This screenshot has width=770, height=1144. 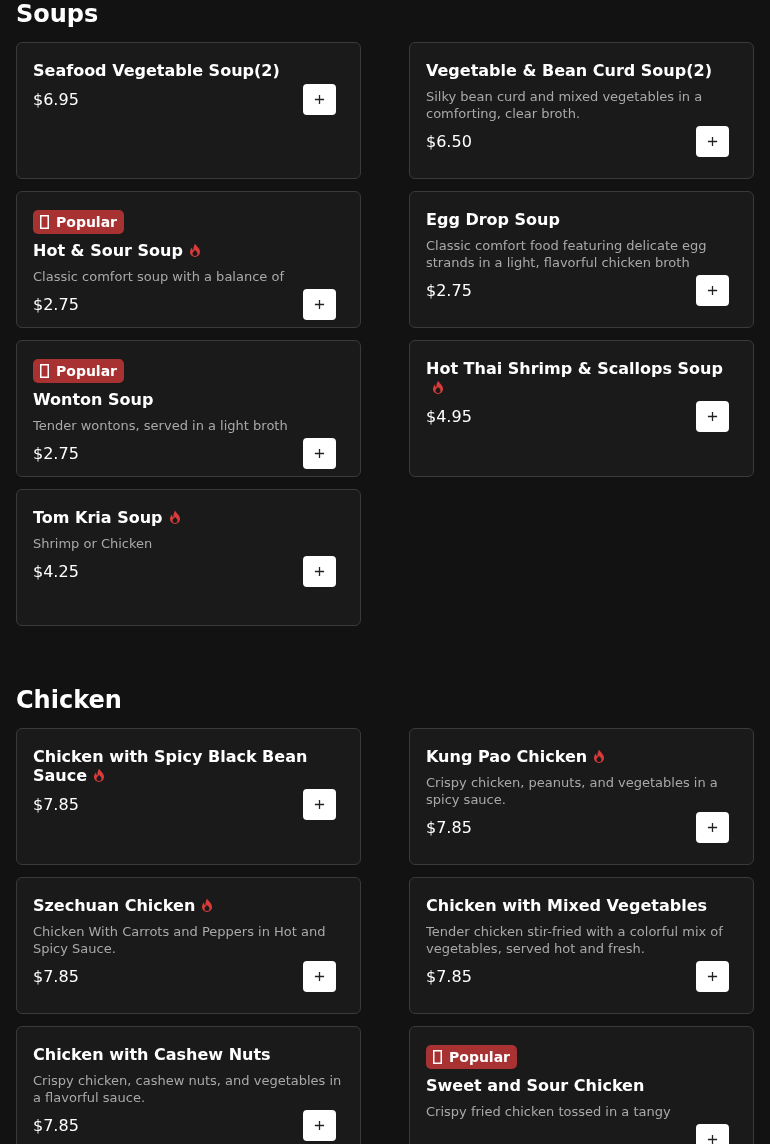 I want to click on section-heading: Chicken, so click(x=69, y=700).